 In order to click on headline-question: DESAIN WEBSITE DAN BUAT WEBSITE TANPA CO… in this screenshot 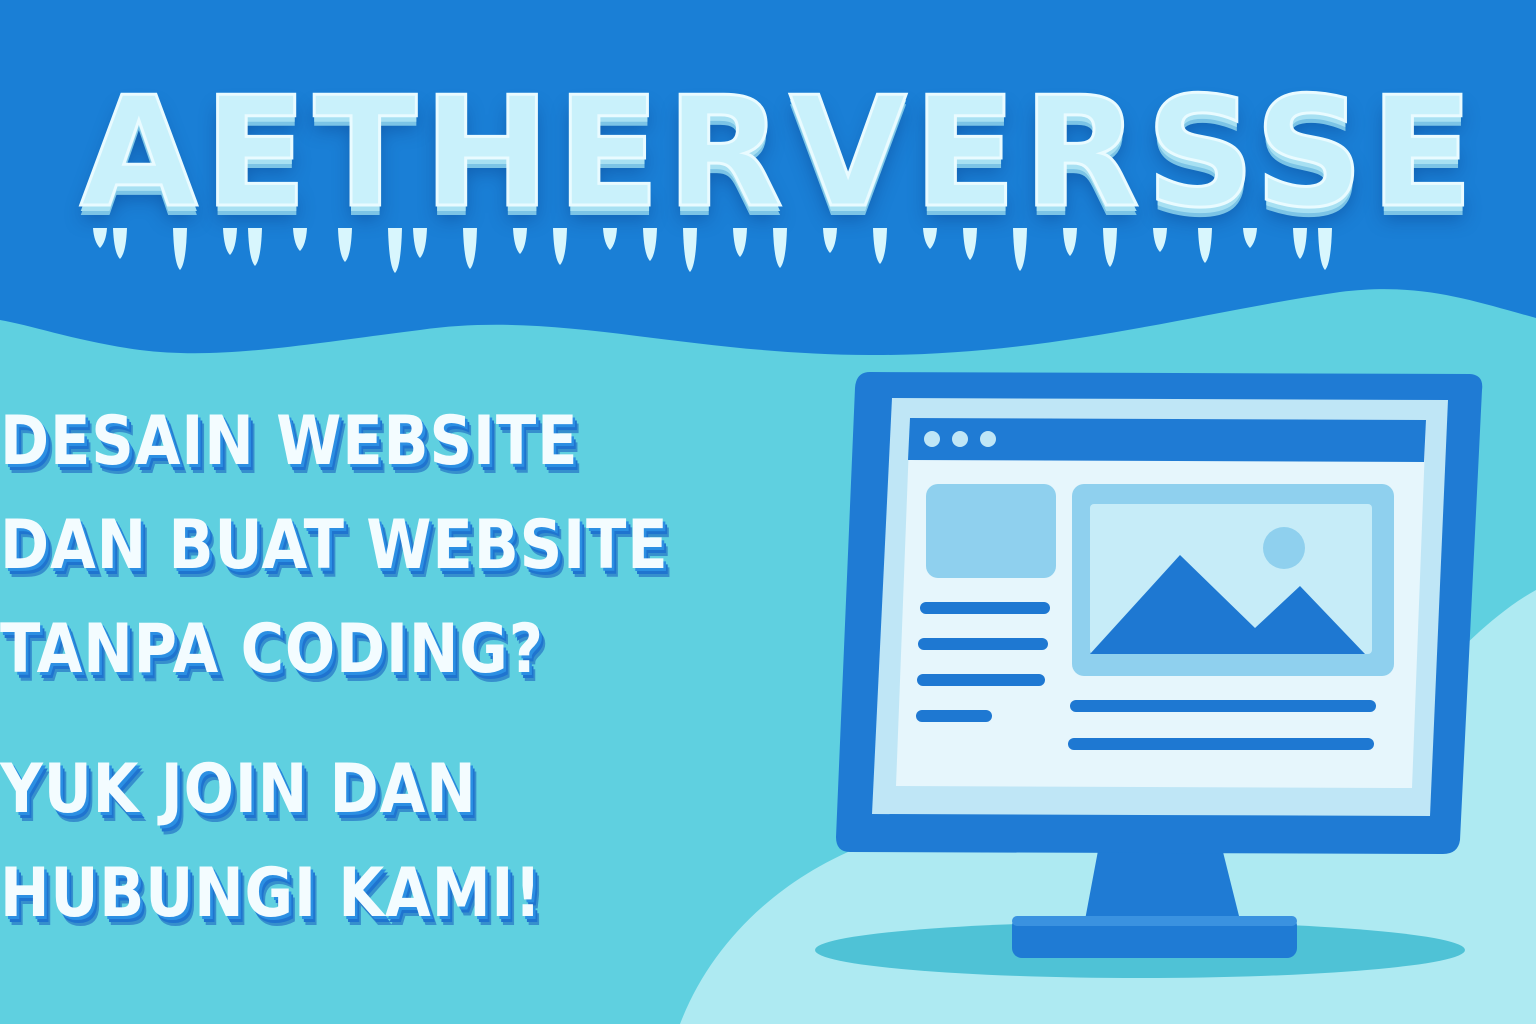, I will do `click(334, 546)`.